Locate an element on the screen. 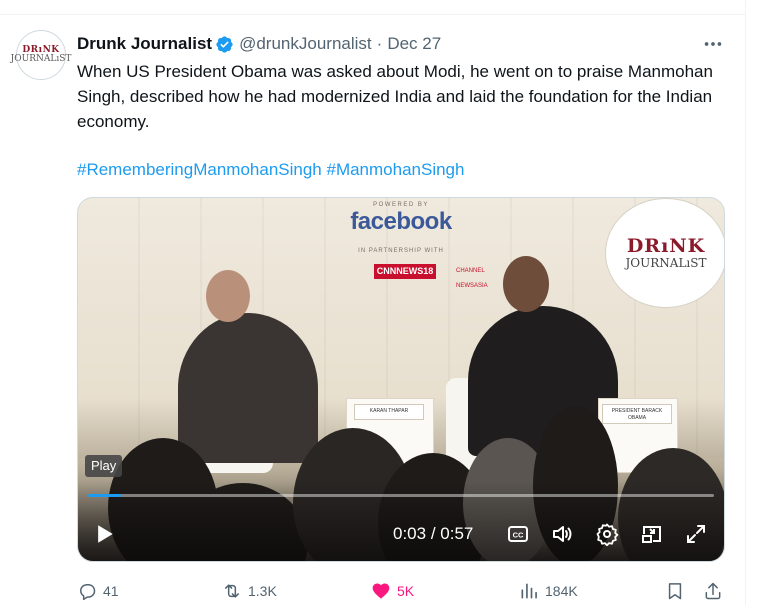 The width and height of the screenshot is (761, 605). avatar-logo: DRıNK JOURNALıST is located at coordinates (41, 55).